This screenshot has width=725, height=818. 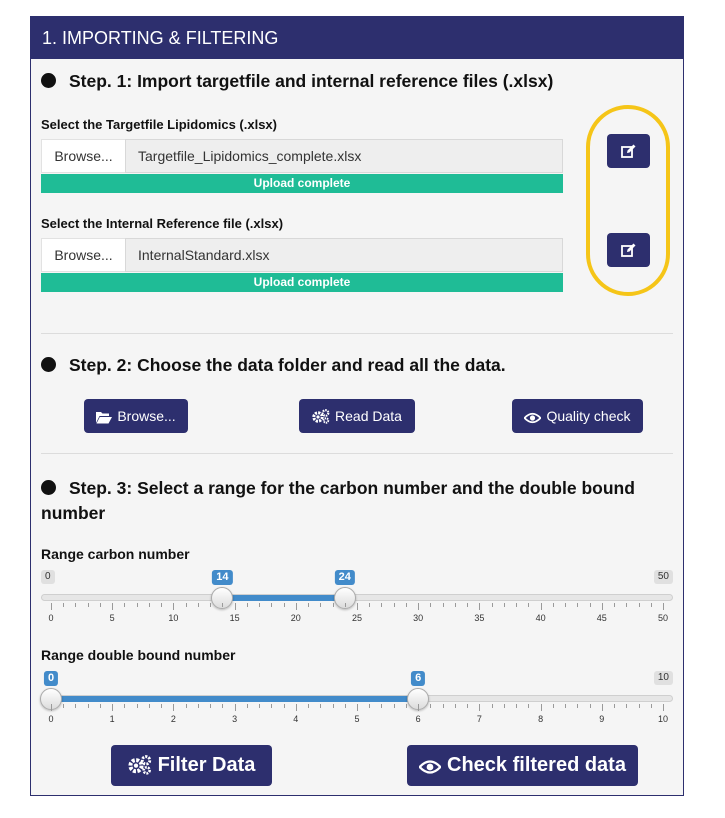 What do you see at coordinates (191, 765) in the screenshot?
I see `filter-data-button: Filter Data` at bounding box center [191, 765].